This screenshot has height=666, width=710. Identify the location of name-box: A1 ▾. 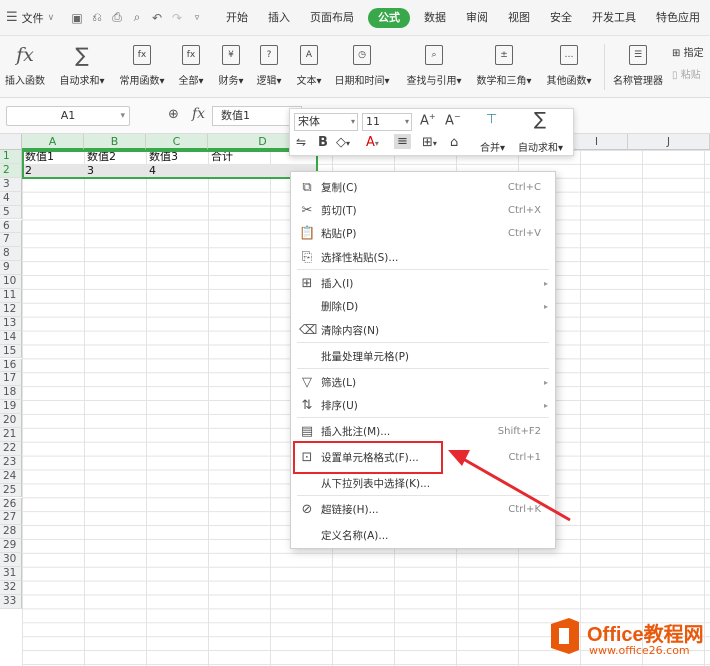
(68, 116).